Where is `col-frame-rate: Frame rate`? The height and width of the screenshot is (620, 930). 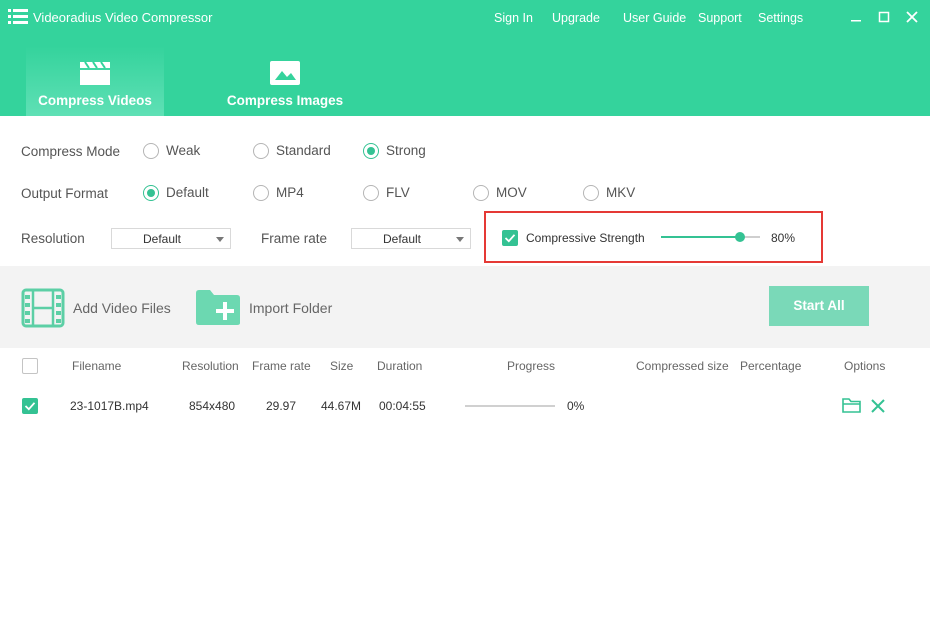
col-frame-rate: Frame rate is located at coordinates (281, 366).